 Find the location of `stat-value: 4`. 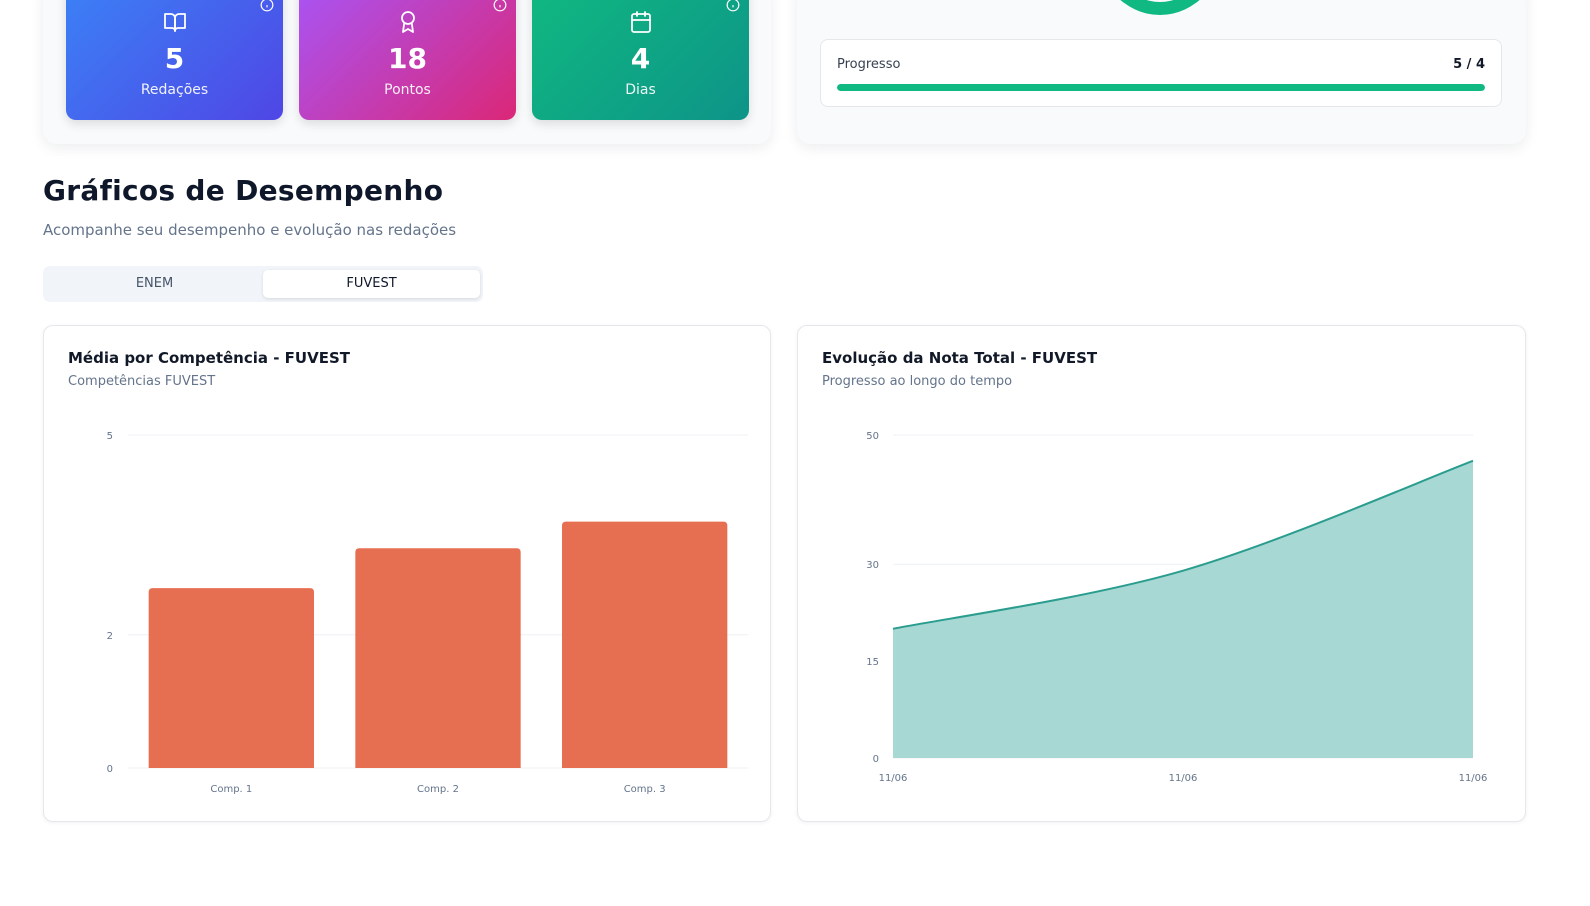

stat-value: 4 is located at coordinates (640, 58).